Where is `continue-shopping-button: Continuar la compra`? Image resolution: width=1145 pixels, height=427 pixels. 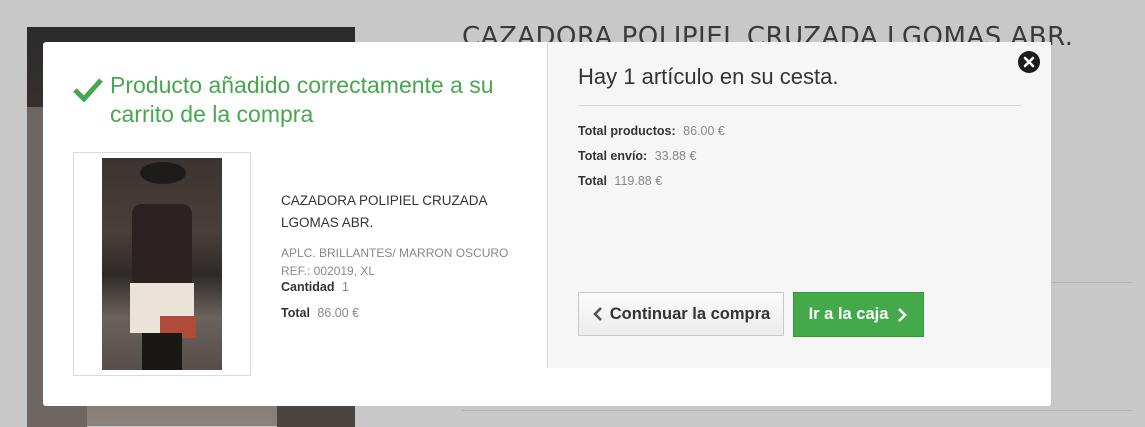
continue-shopping-button: Continuar la compra is located at coordinates (681, 314).